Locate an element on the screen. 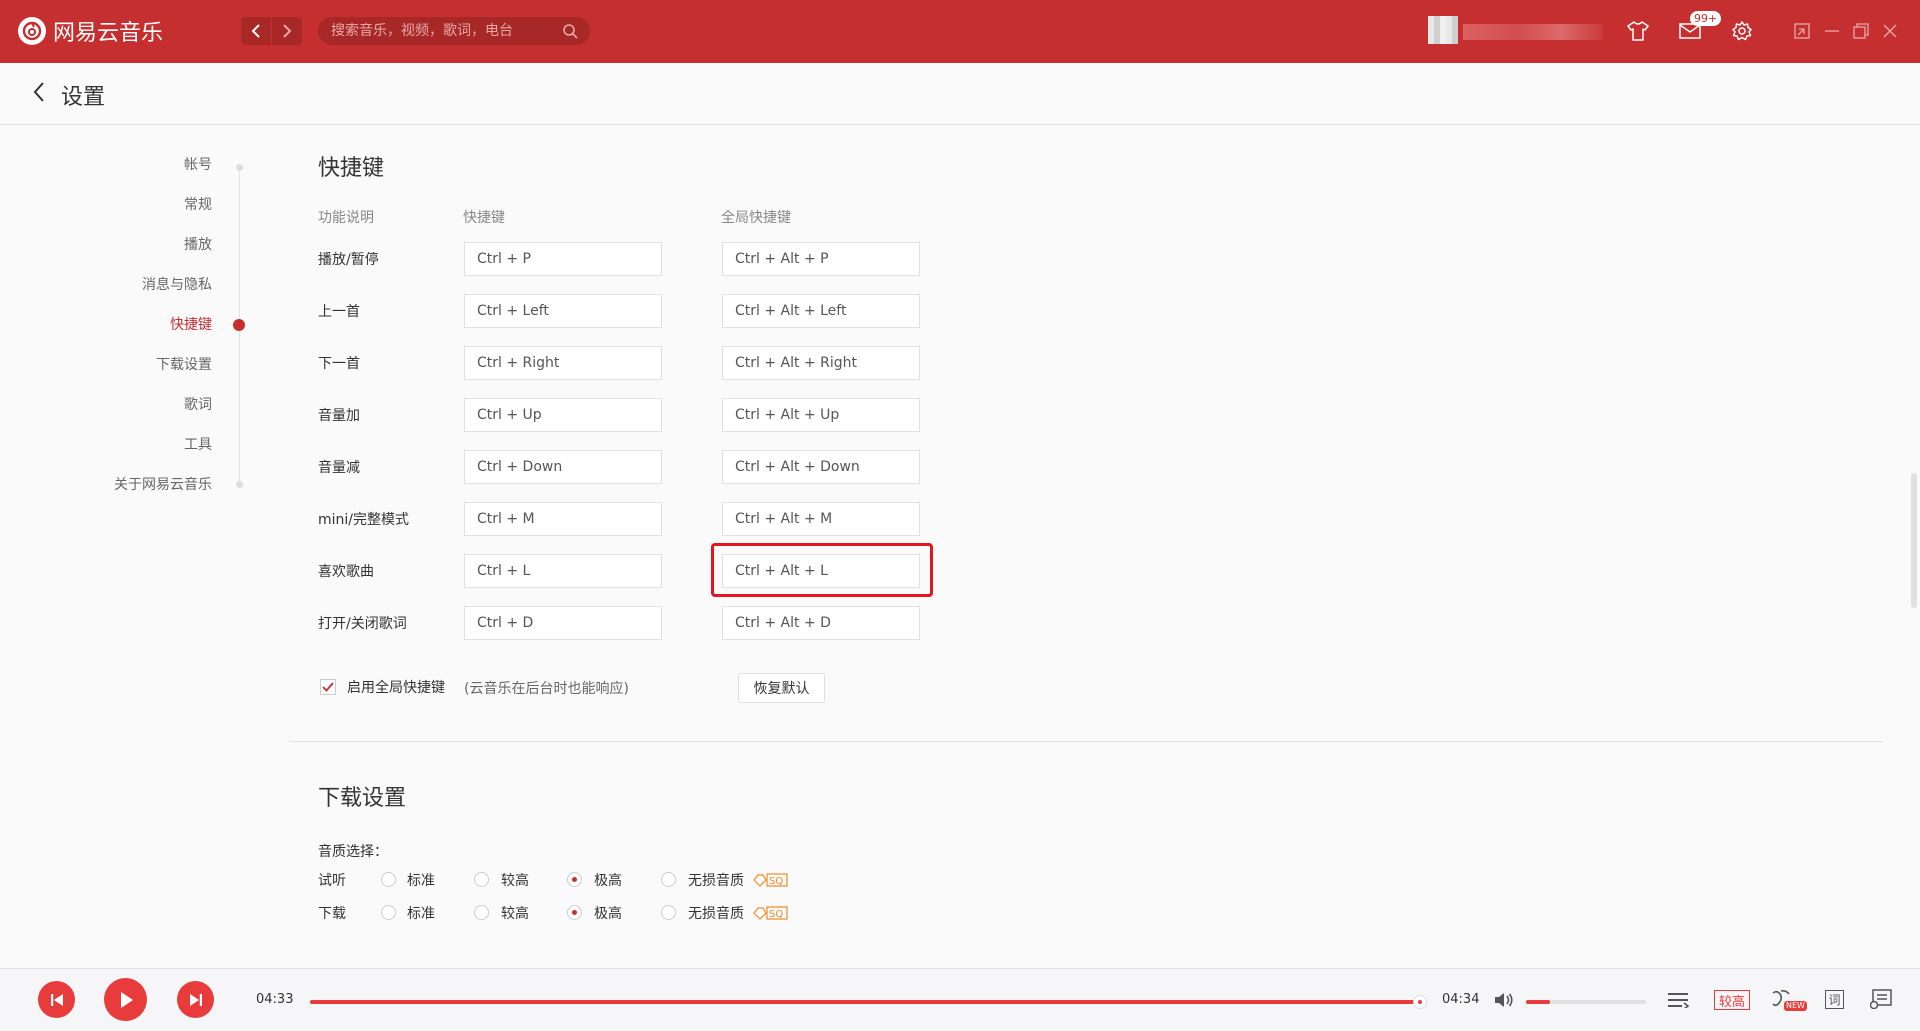  shortcut-input-next: Ctrl + Right is located at coordinates (563, 363).